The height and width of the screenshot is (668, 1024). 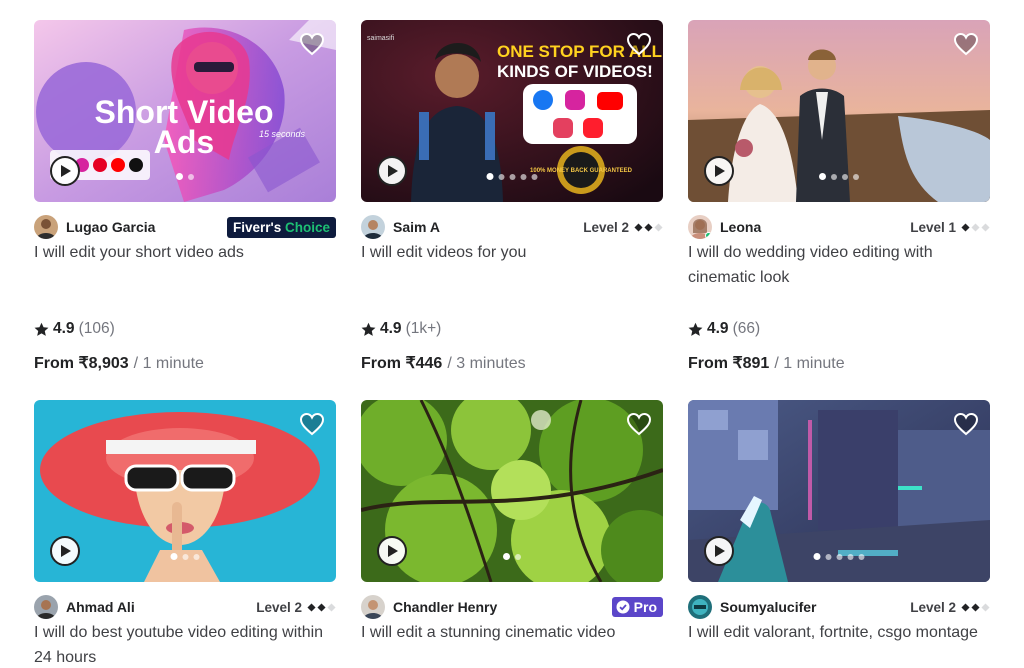 I want to click on seller-level-badge: Level 1, so click(x=950, y=227).